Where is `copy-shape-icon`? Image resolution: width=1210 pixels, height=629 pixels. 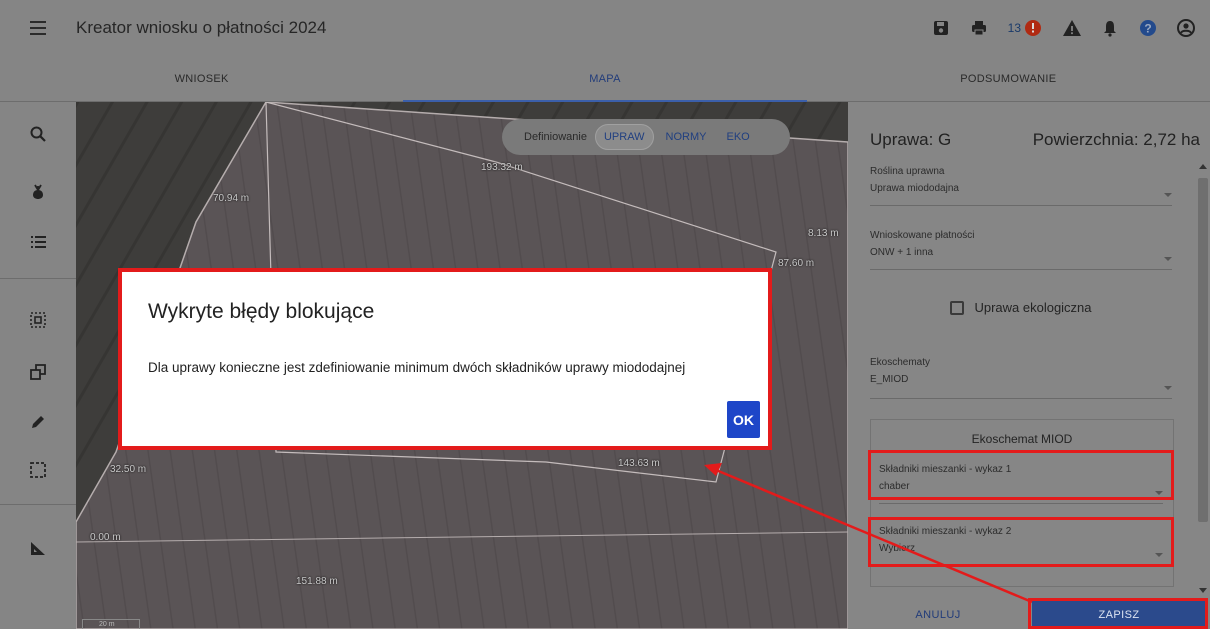
copy-shape-icon is located at coordinates (38, 372).